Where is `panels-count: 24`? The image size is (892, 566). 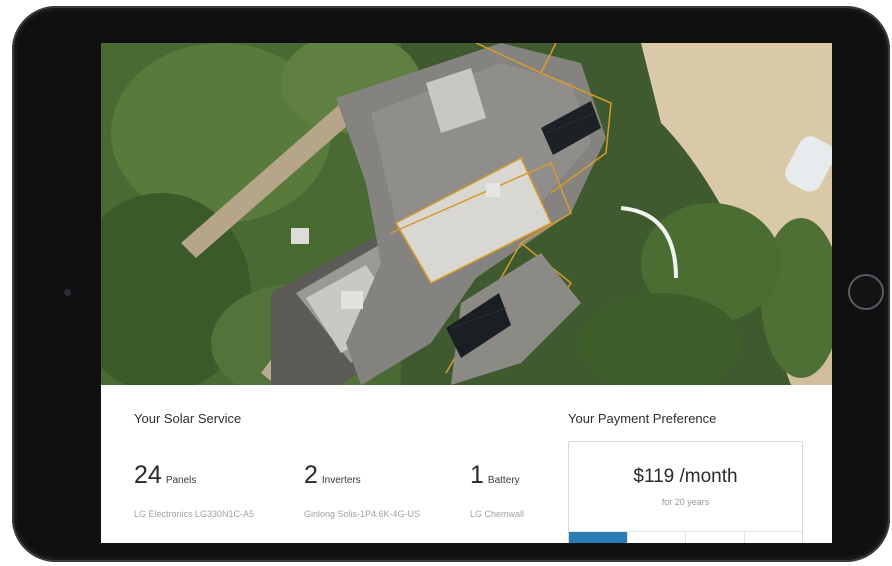
panels-count: 24 is located at coordinates (148, 475).